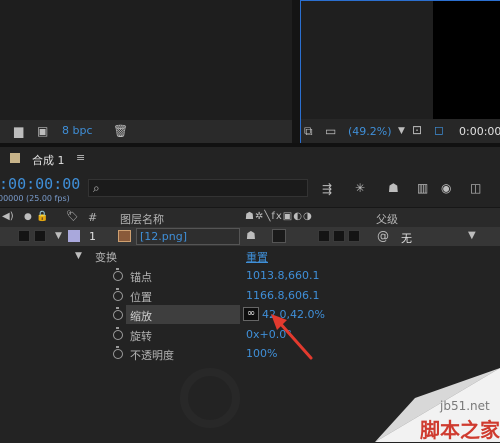 The width and height of the screenshot is (500, 443). I want to click on constrain-proportions-link-icon: ∞, so click(251, 314).